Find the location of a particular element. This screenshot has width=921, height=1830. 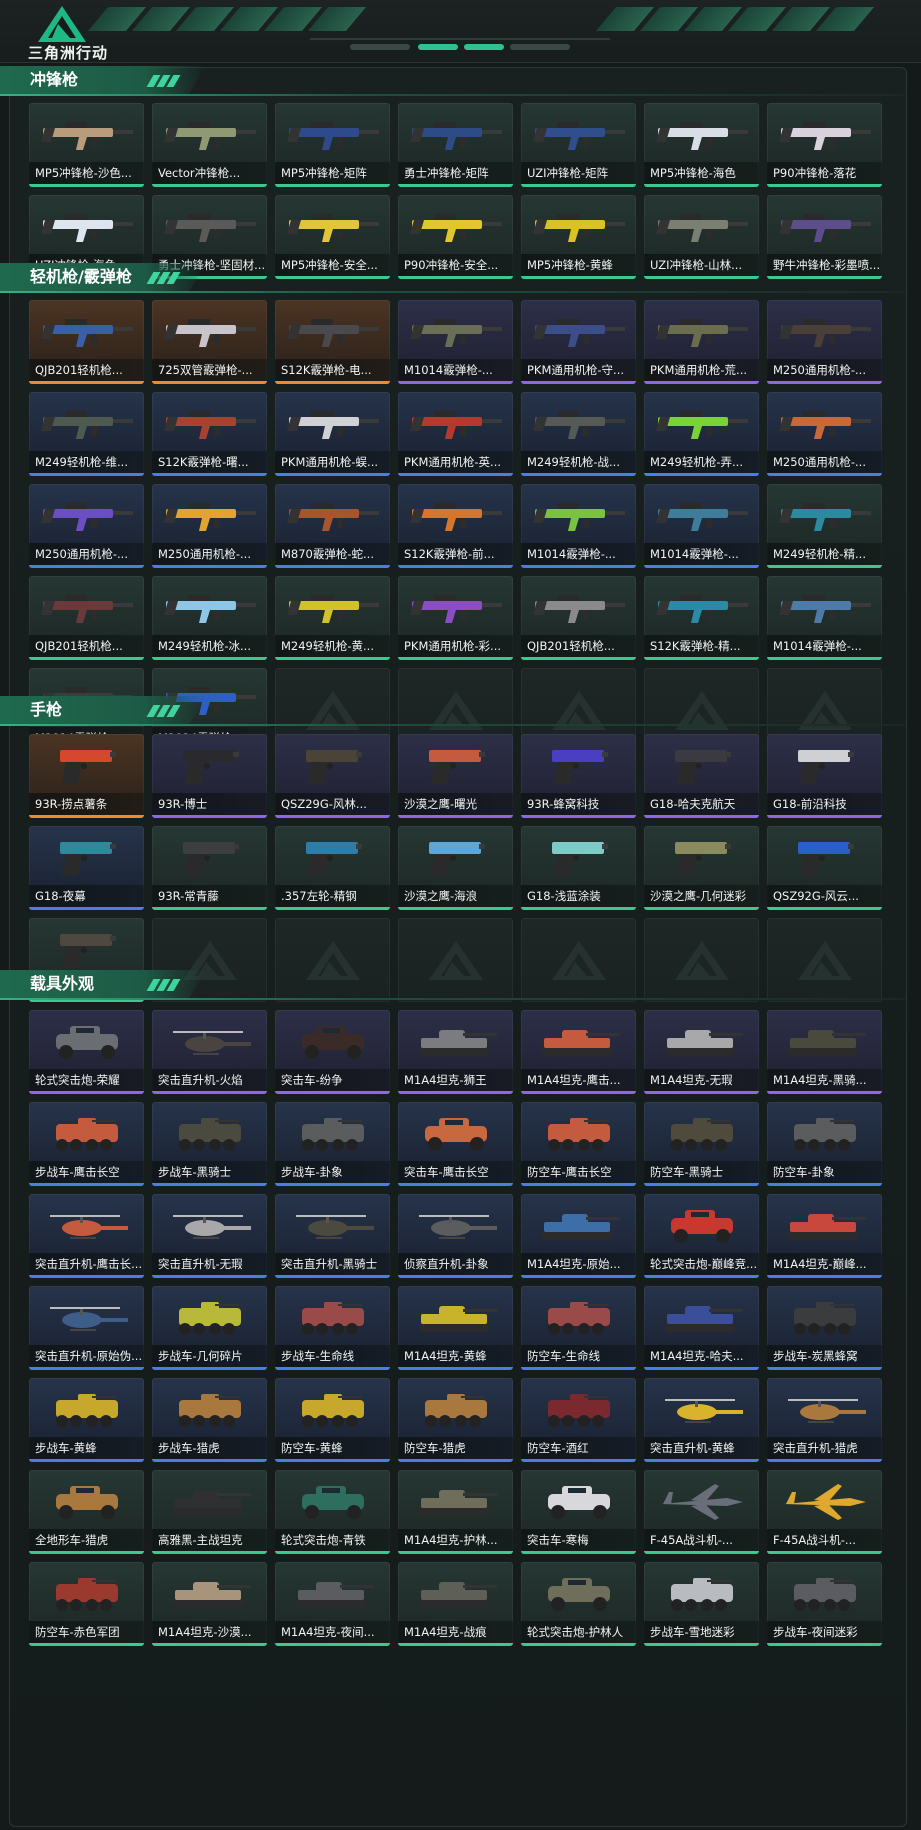

skin-card: UZI冲锋枪-矩阵 is located at coordinates (578, 145).